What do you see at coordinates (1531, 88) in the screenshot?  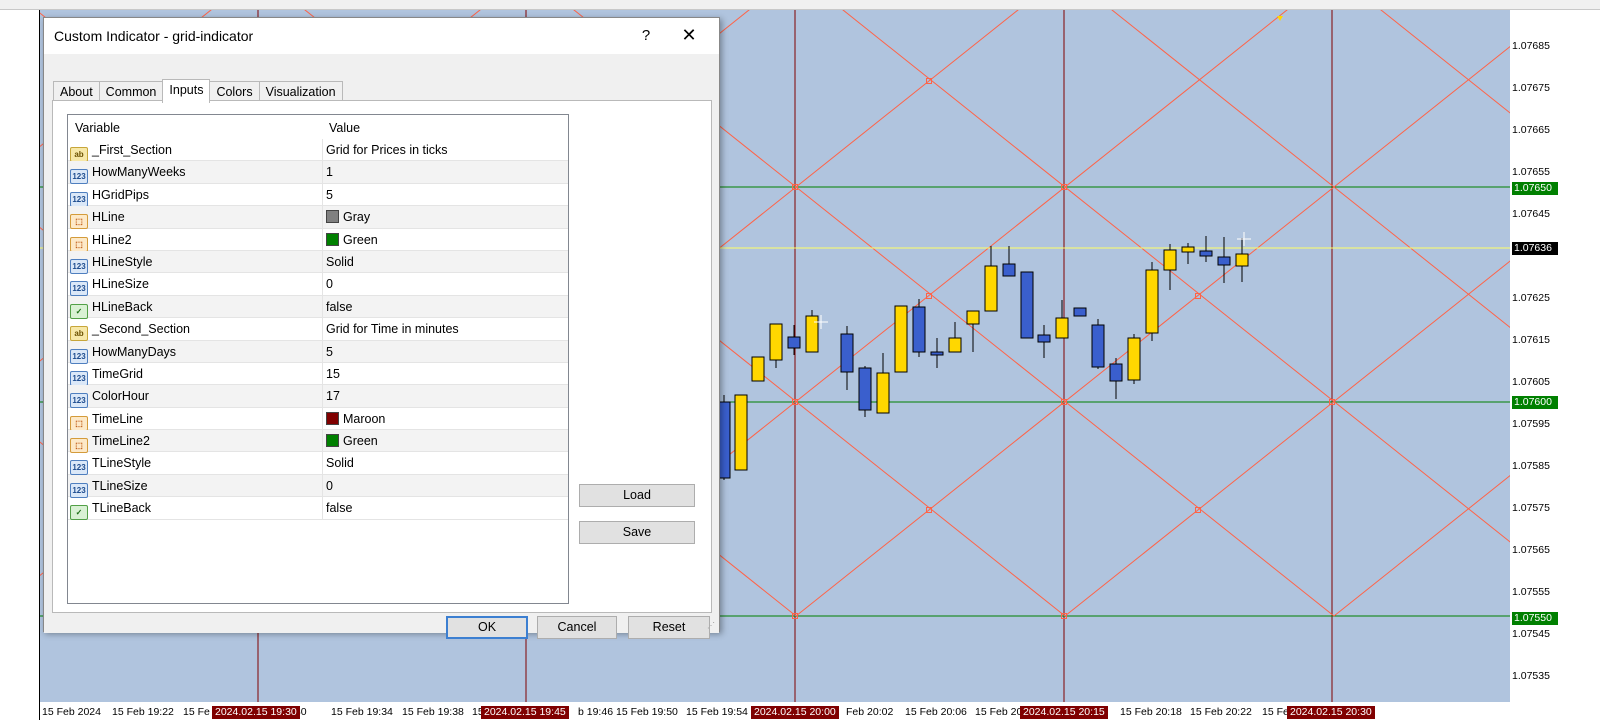 I see `price-label: 1.07675` at bounding box center [1531, 88].